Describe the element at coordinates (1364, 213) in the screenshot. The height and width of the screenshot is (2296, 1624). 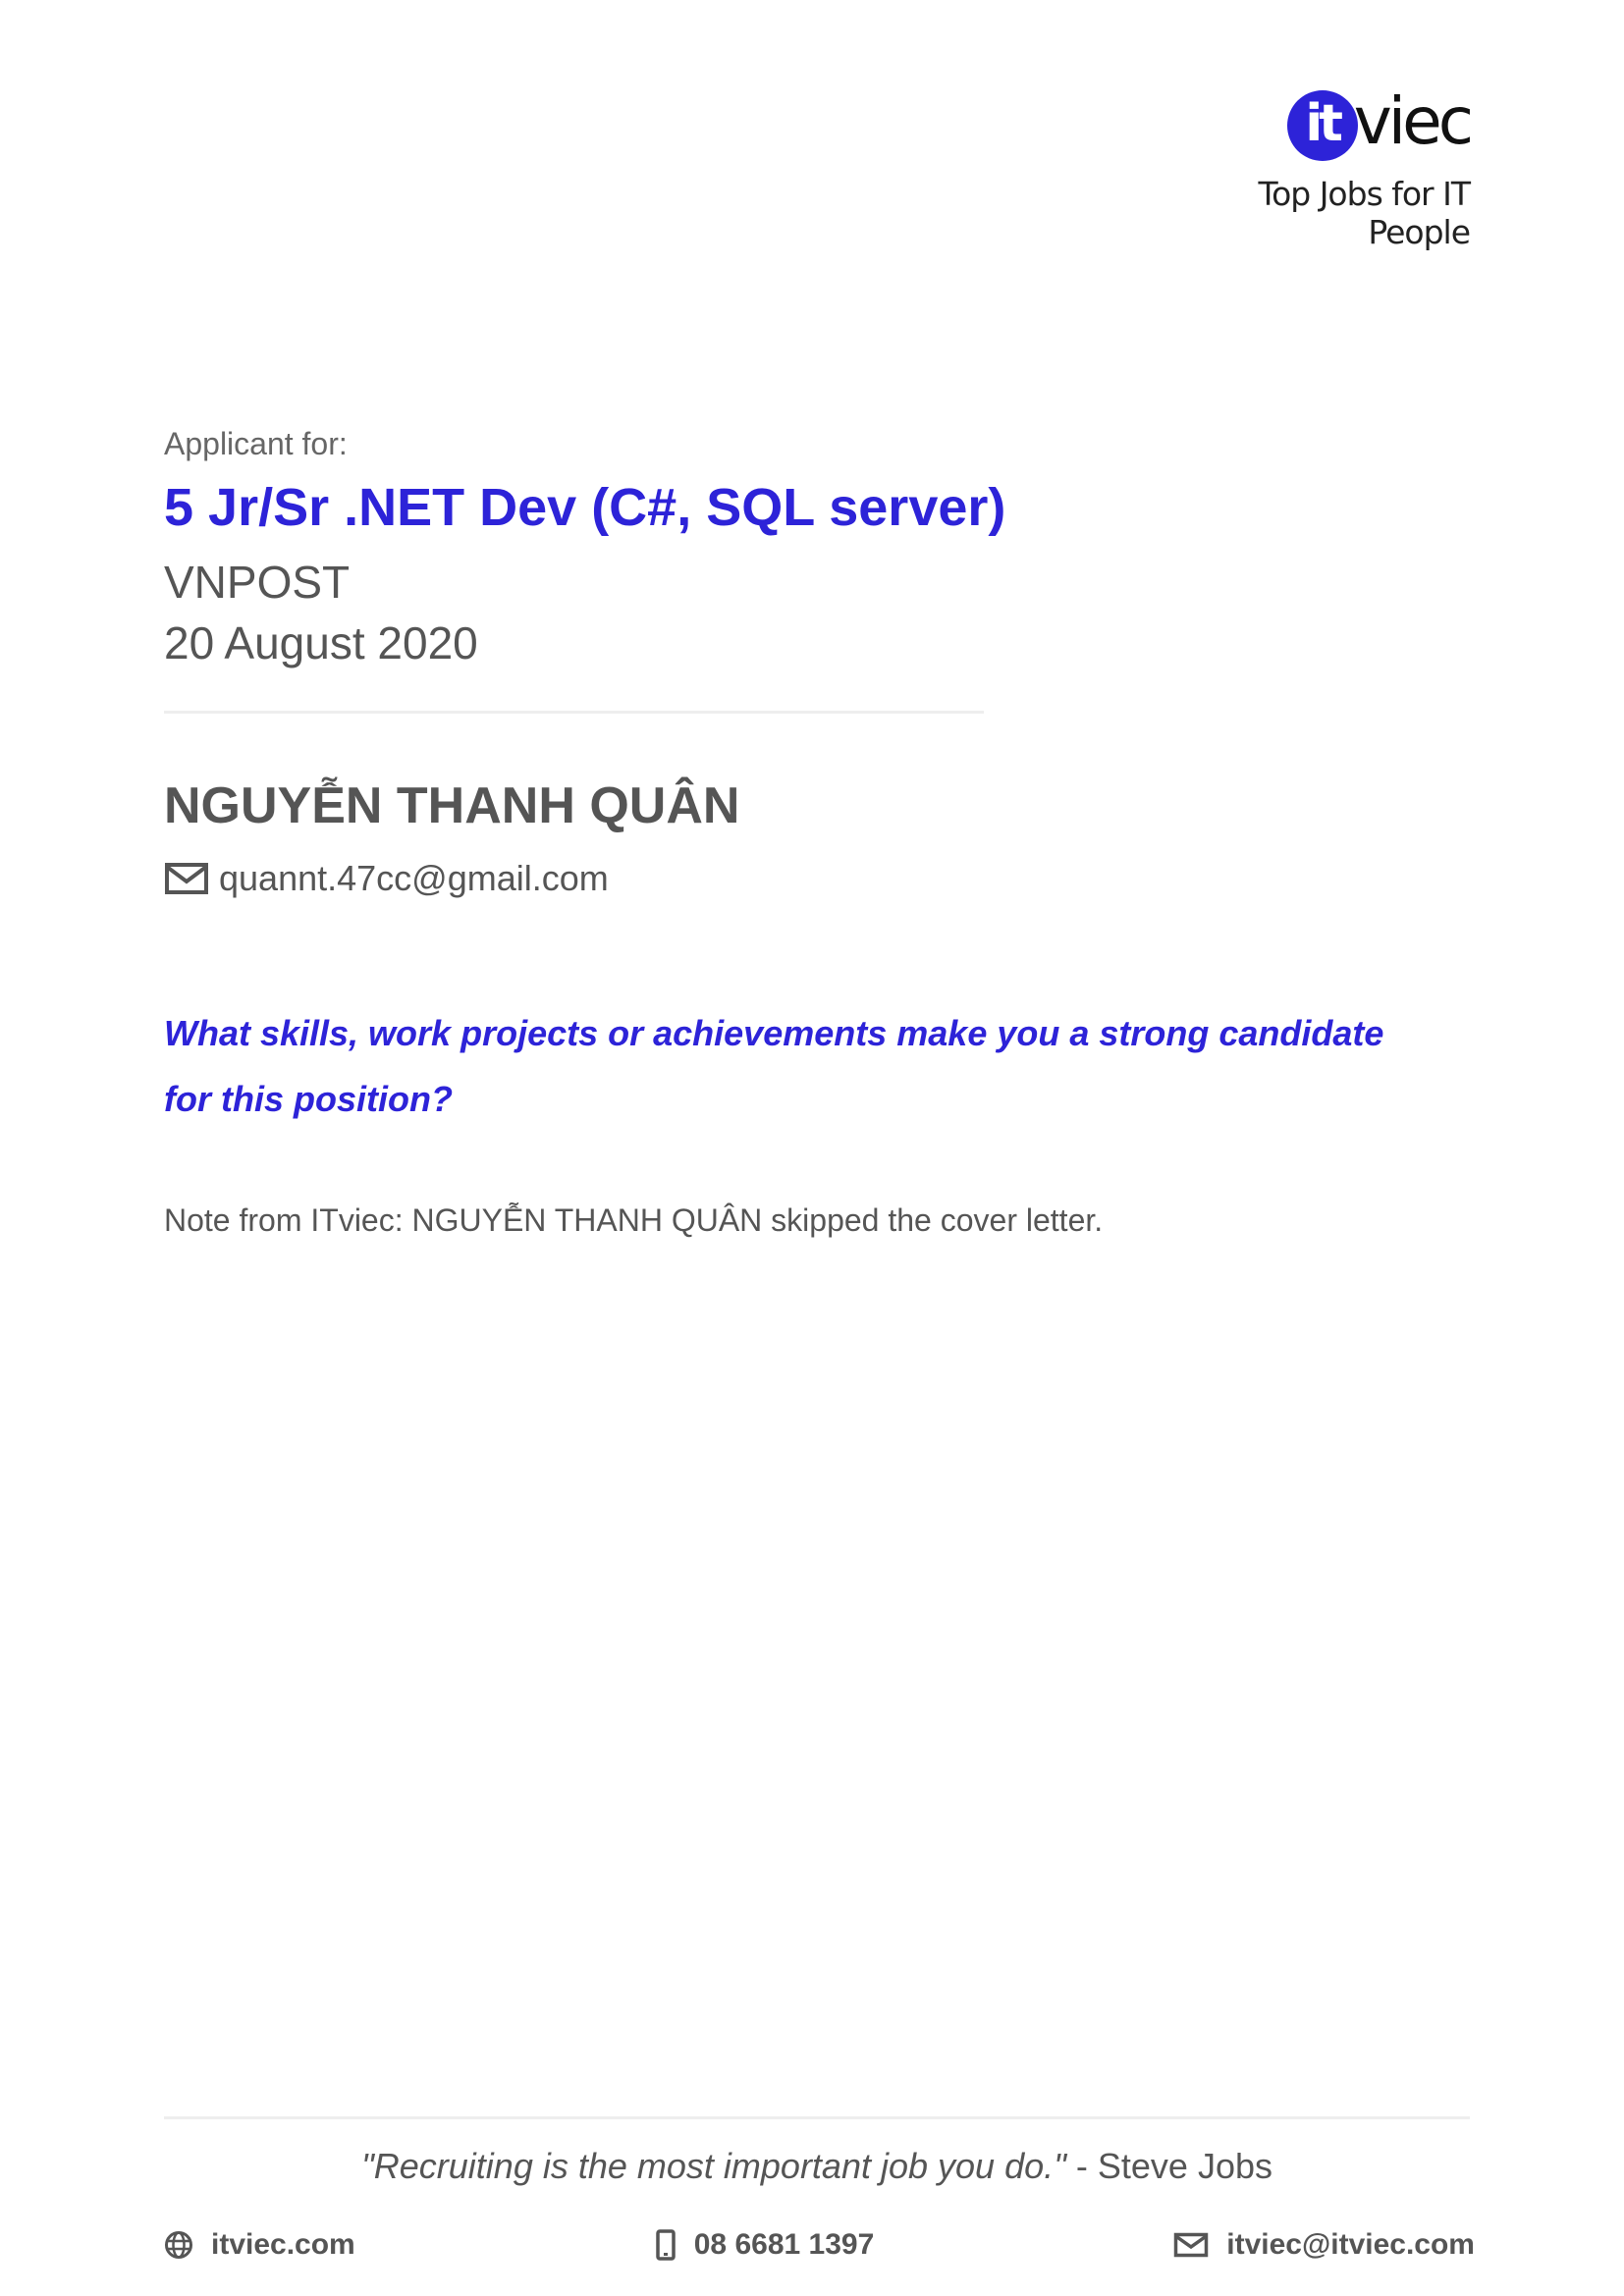
I see `tagline: Top Jobs for IT People` at that location.